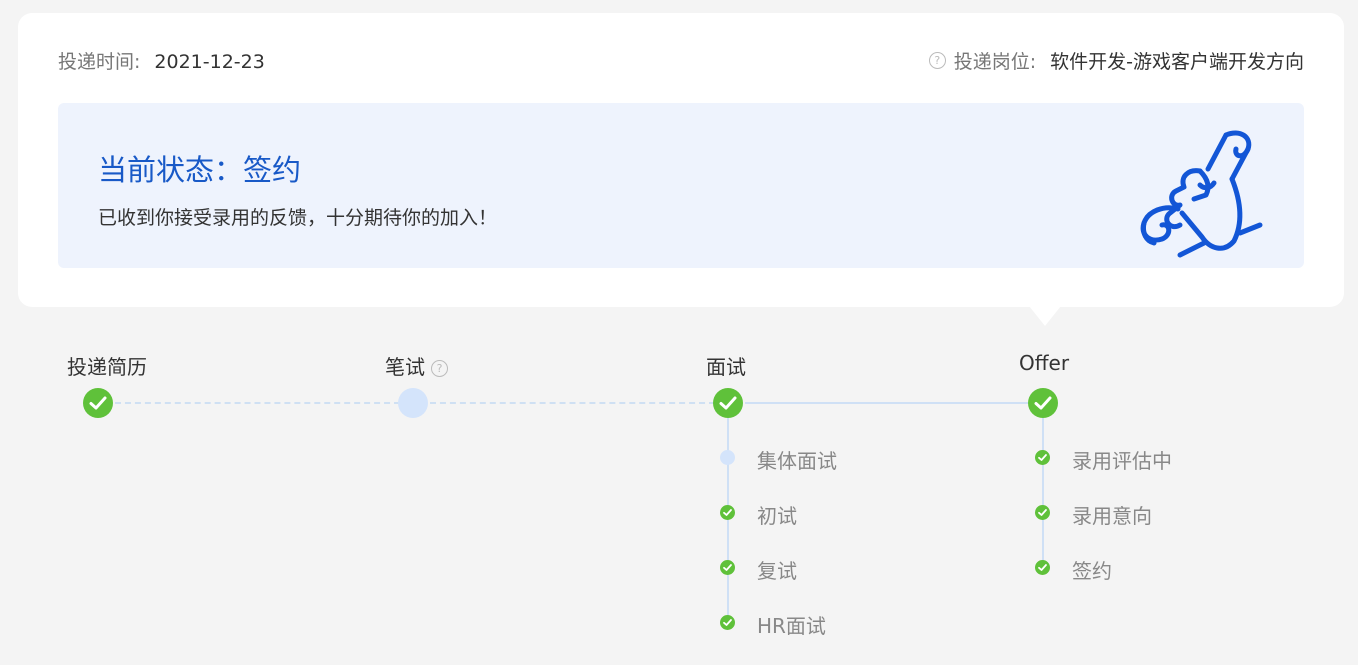 Image resolution: width=1358 pixels, height=665 pixels. What do you see at coordinates (727, 457) in the screenshot?
I see `substep-pending-dot-icon` at bounding box center [727, 457].